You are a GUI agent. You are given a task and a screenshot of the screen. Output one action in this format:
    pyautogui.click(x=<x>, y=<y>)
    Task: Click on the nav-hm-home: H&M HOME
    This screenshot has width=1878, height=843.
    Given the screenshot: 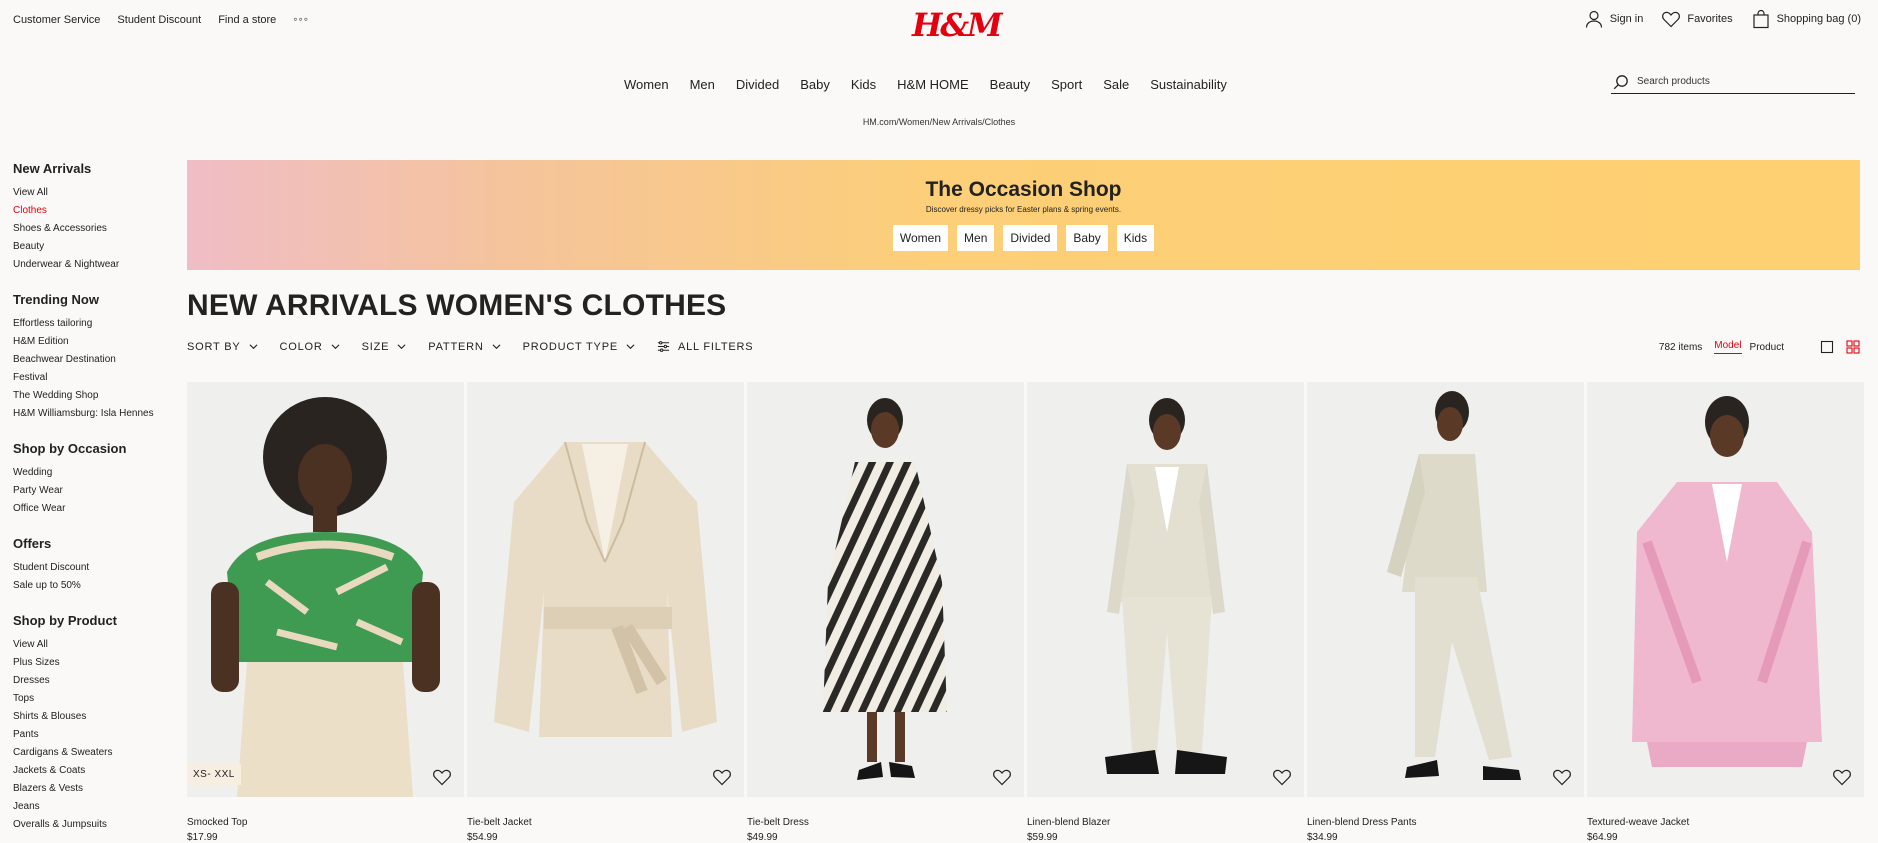 What is the action you would take?
    pyautogui.click(x=933, y=84)
    